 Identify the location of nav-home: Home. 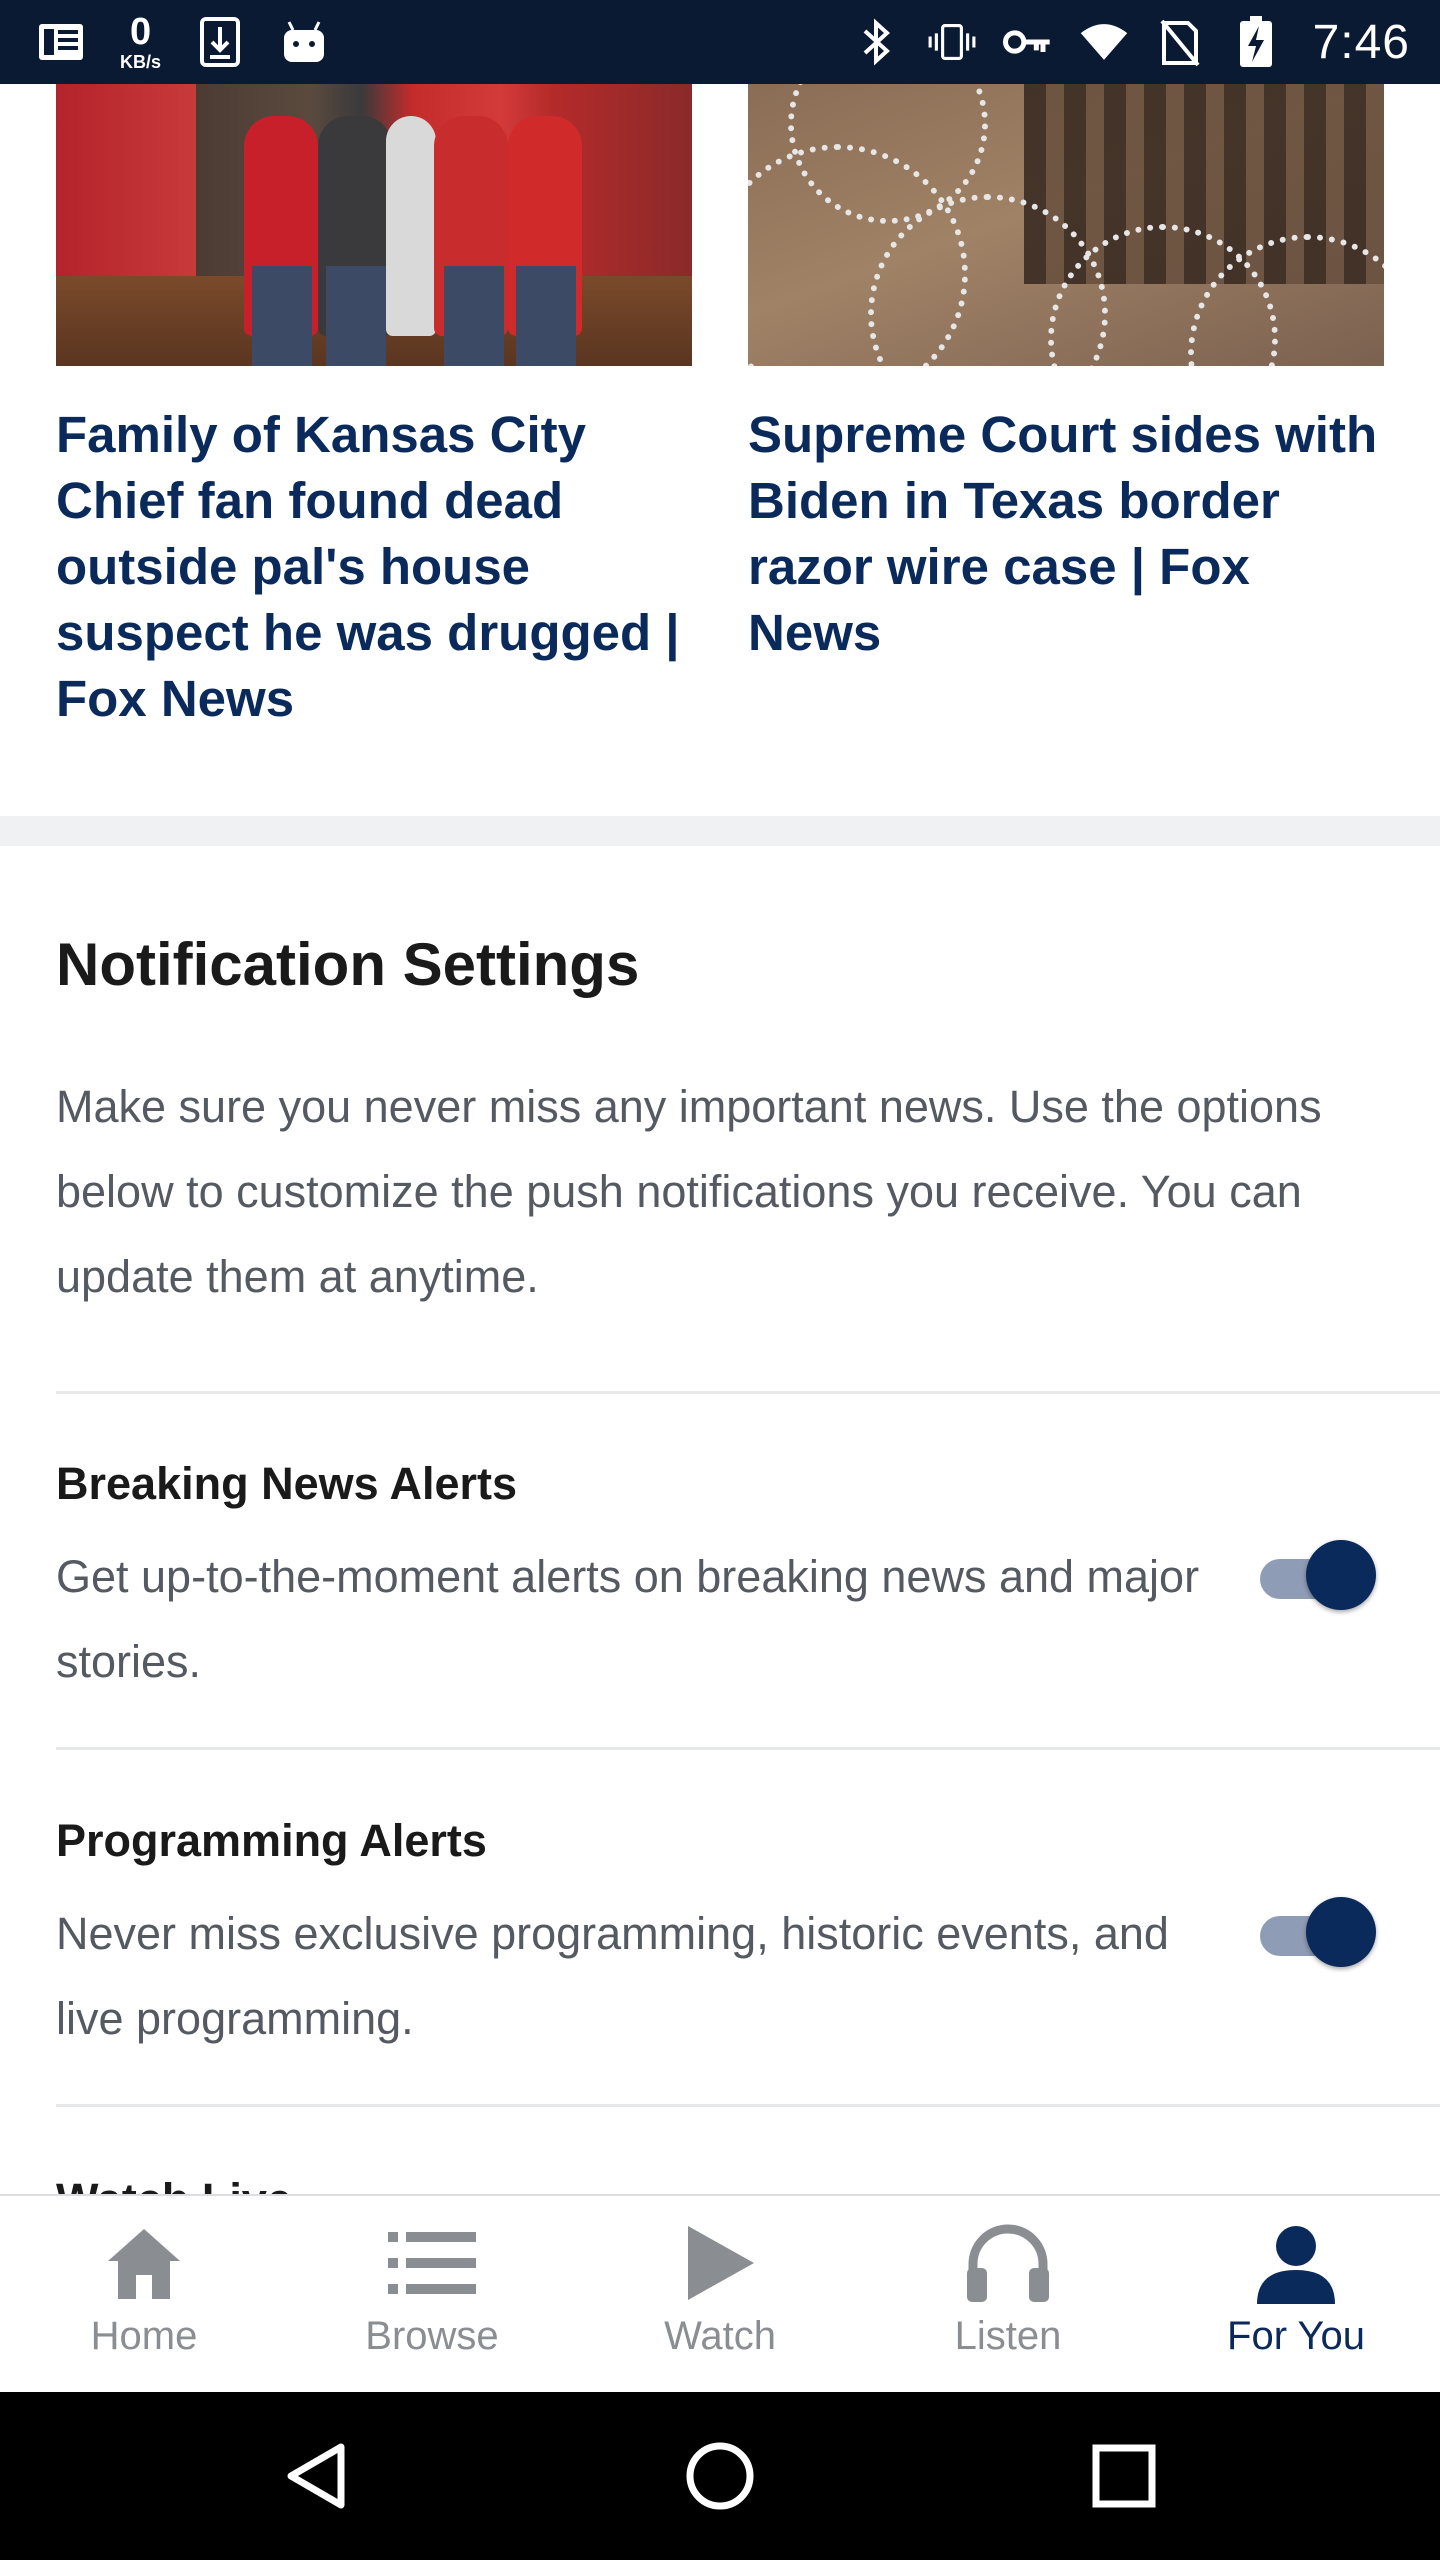
(144, 2294).